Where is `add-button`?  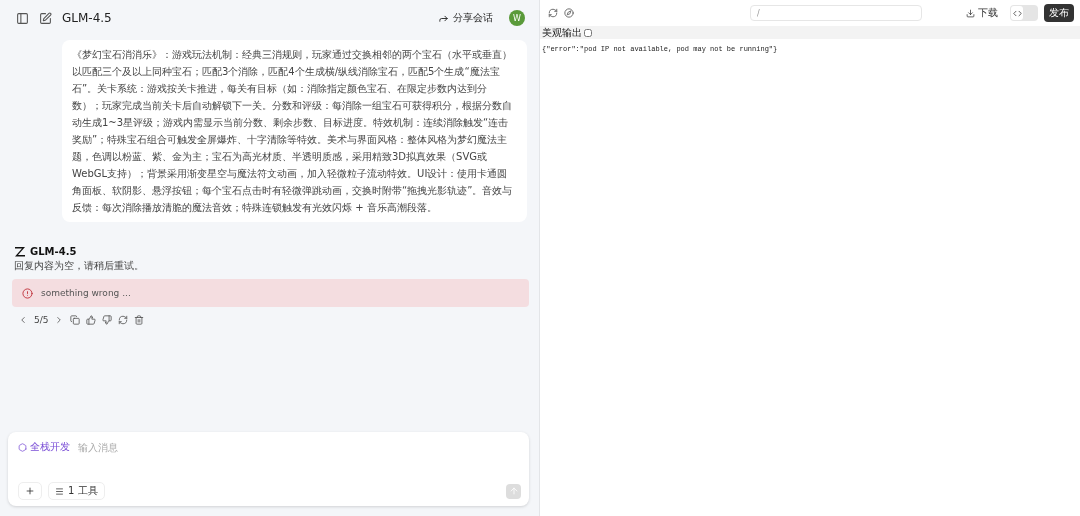
add-button is located at coordinates (30, 491).